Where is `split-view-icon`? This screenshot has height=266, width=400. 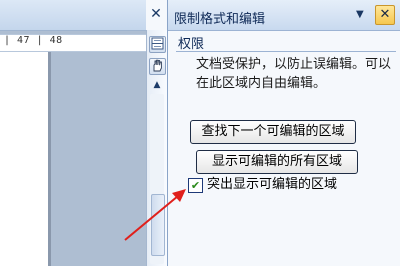 split-view-icon is located at coordinates (157, 44).